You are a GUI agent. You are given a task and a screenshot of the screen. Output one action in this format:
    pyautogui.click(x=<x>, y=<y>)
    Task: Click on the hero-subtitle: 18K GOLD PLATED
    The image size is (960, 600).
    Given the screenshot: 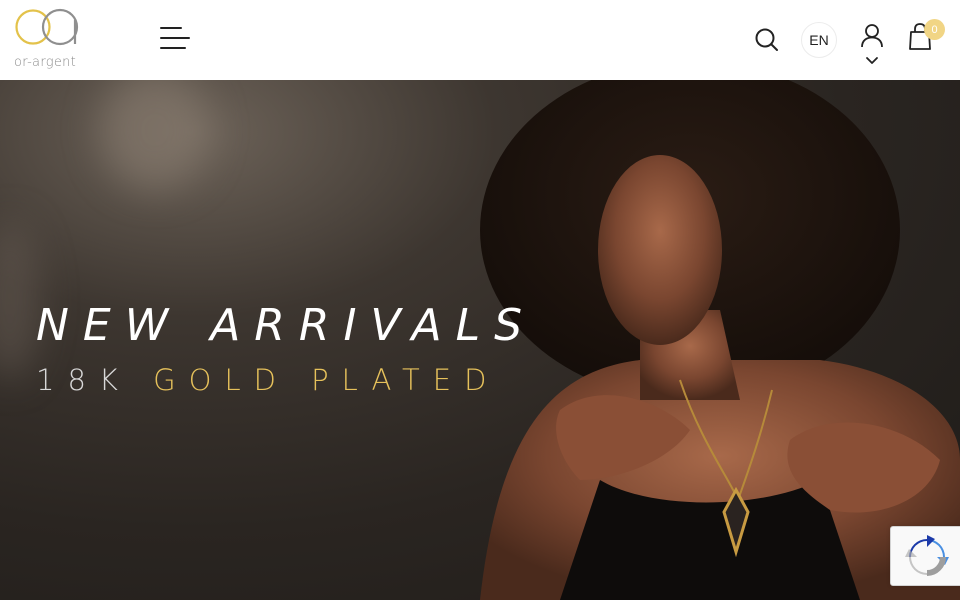 What is the action you would take?
    pyautogui.click(x=267, y=380)
    